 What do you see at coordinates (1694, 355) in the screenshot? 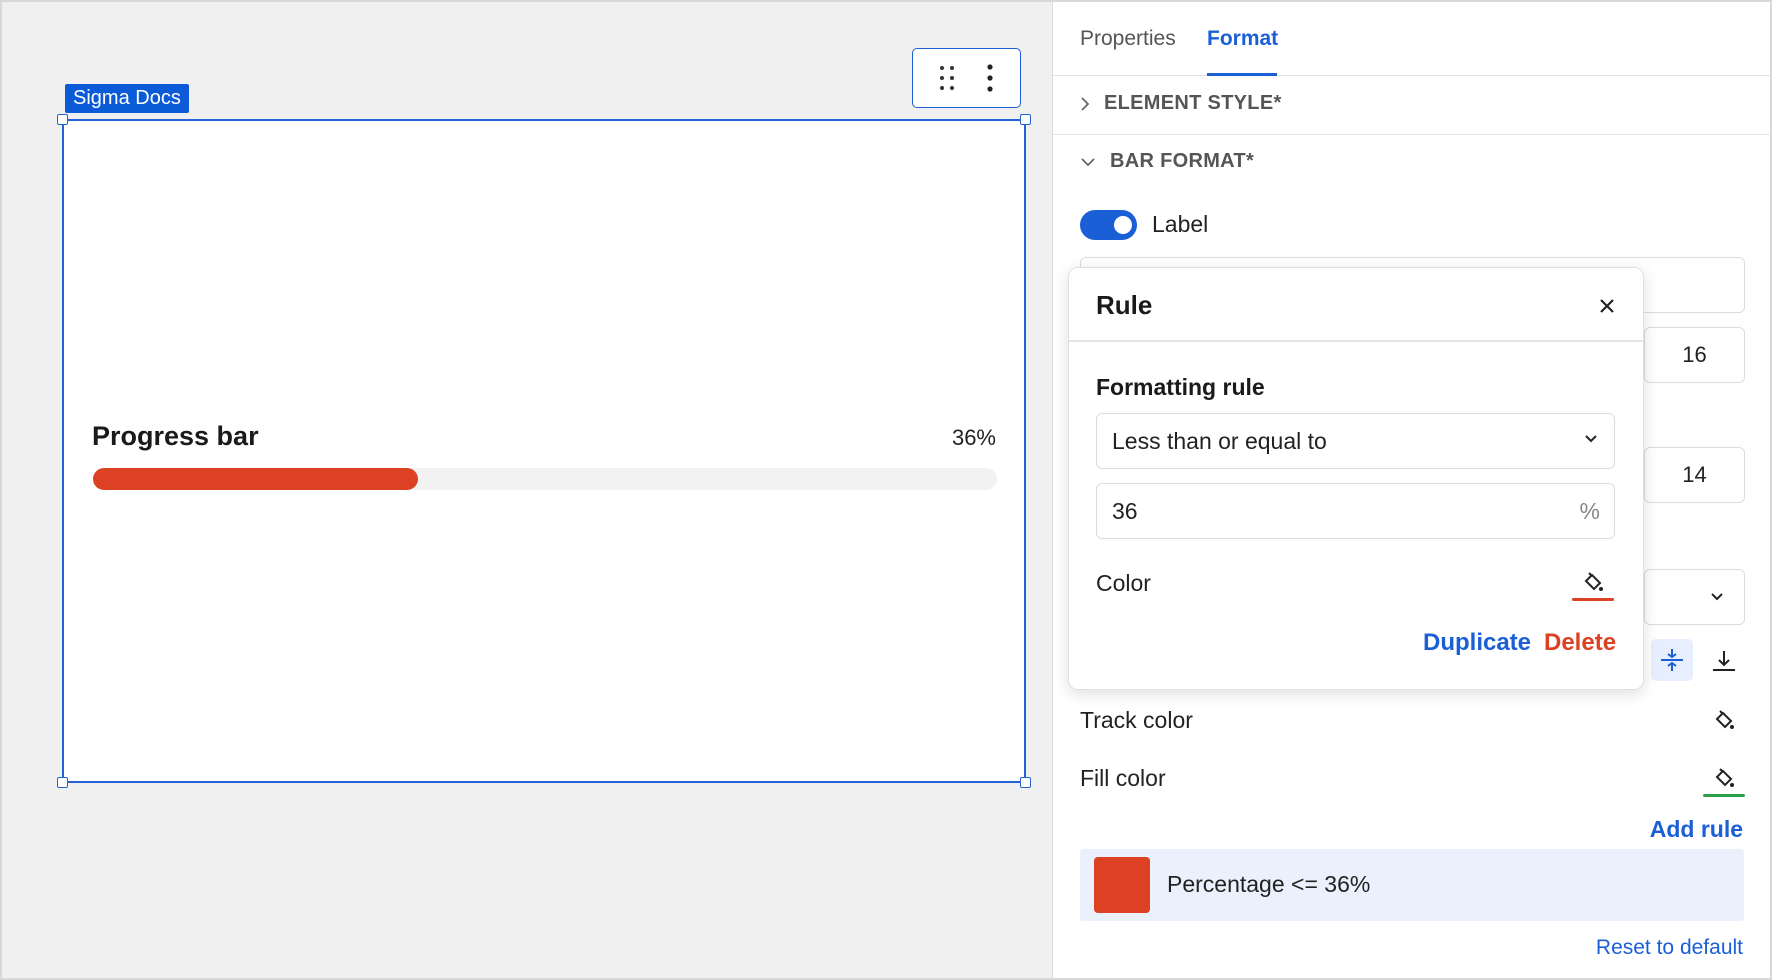
I see `font-size-field: 16` at bounding box center [1694, 355].